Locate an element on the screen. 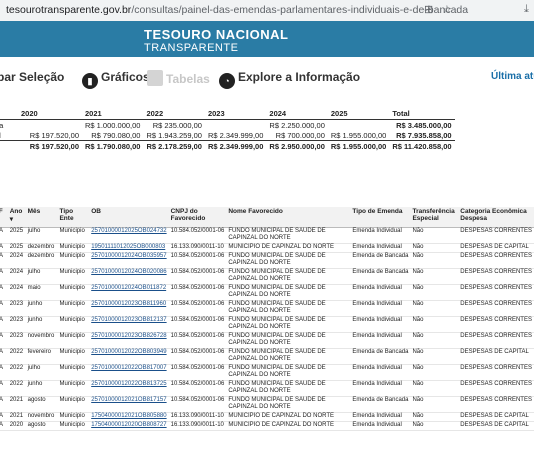 The width and height of the screenshot is (534, 462). ob-link: 25701000012023OB812137 is located at coordinates (129, 324).